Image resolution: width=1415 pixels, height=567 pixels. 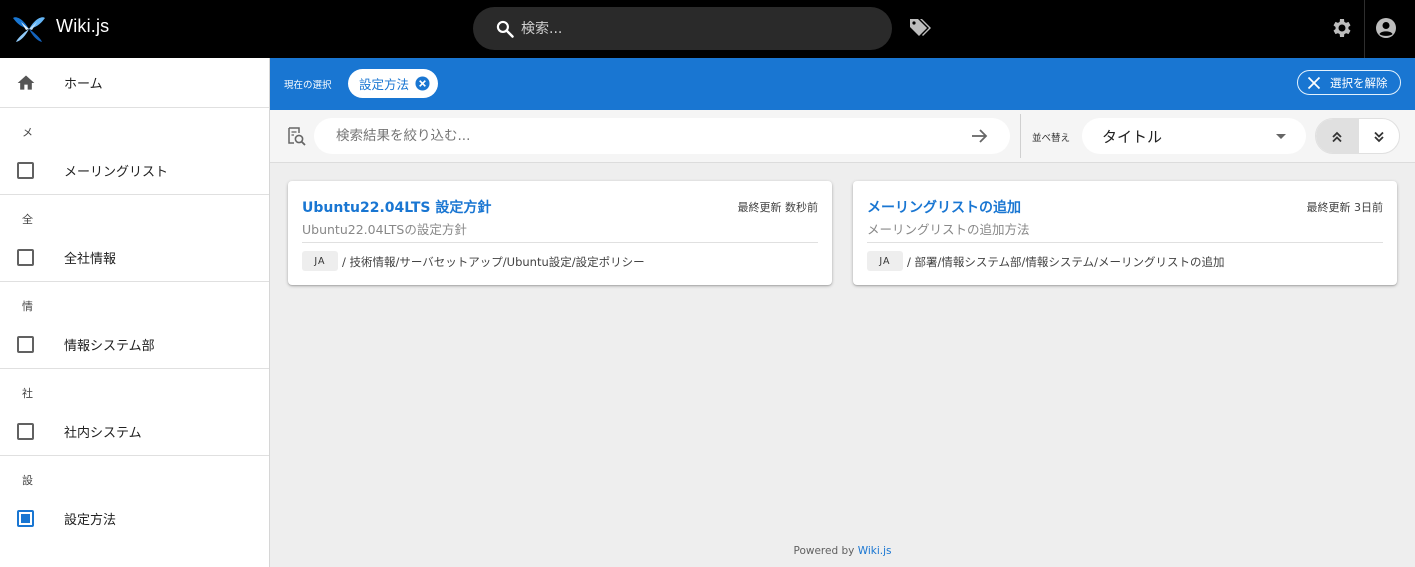 I want to click on account-icon, so click(x=1386, y=28).